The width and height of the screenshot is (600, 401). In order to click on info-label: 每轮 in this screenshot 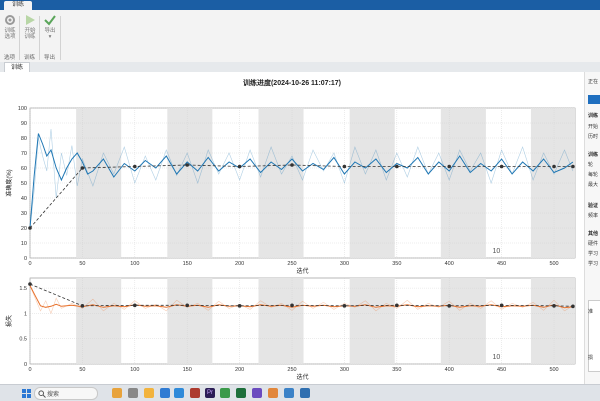, I will do `click(593, 175)`.